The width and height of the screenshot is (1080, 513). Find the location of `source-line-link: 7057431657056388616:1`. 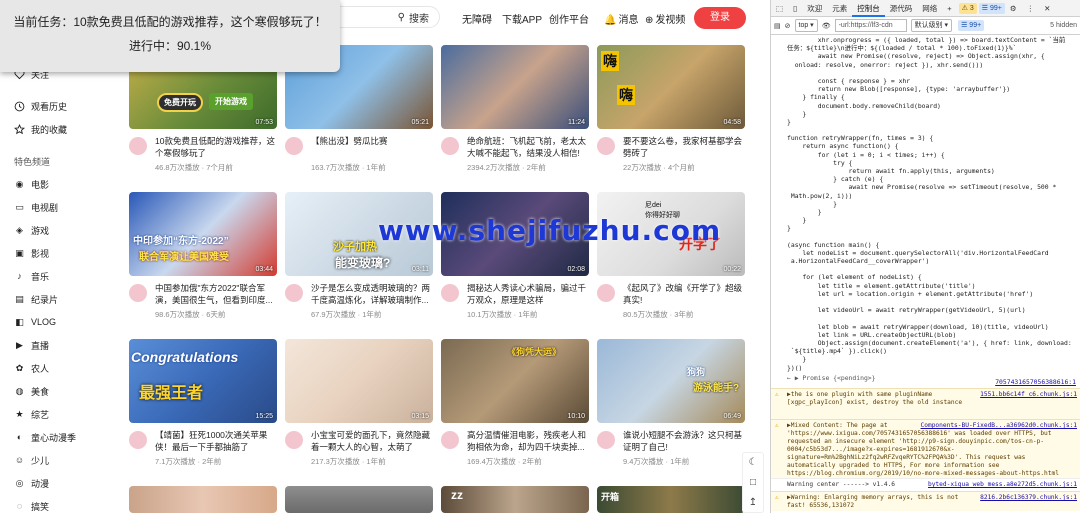

source-line-link: 7057431657056388616:1 is located at coordinates (1035, 382).